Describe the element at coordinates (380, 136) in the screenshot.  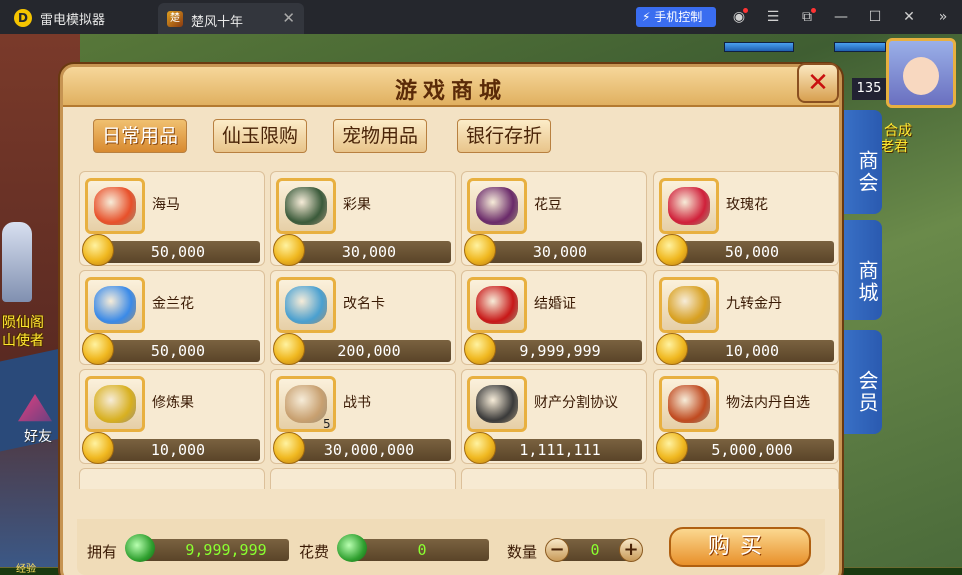
I see `category-tab: 宠物用品` at that location.